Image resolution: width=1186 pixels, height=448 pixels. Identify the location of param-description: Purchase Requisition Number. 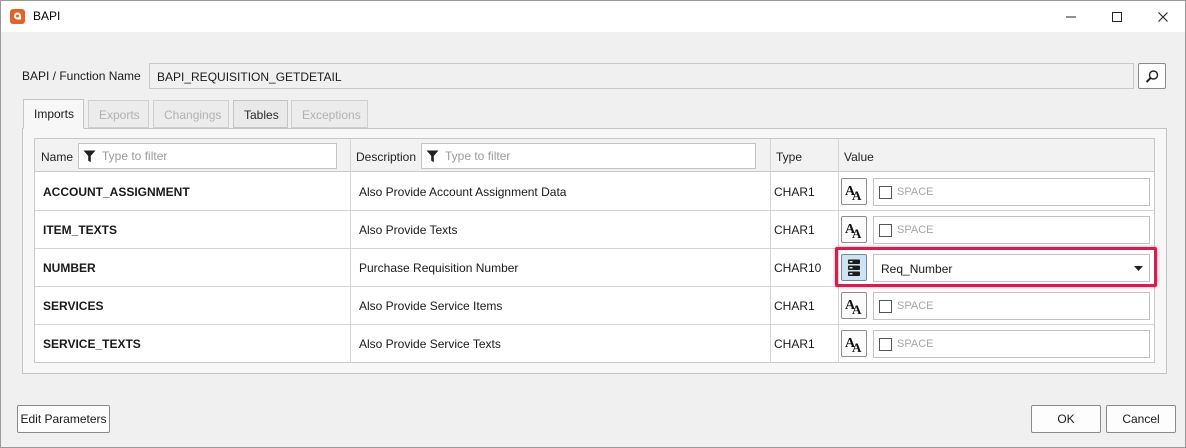
(439, 268).